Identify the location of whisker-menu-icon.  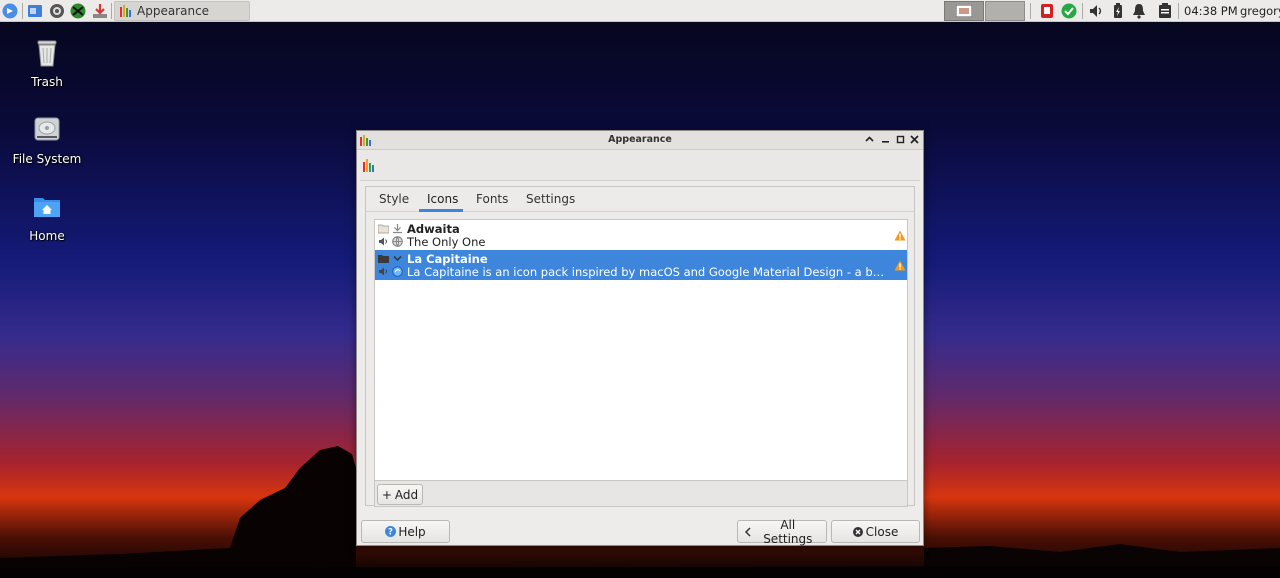
(10, 11).